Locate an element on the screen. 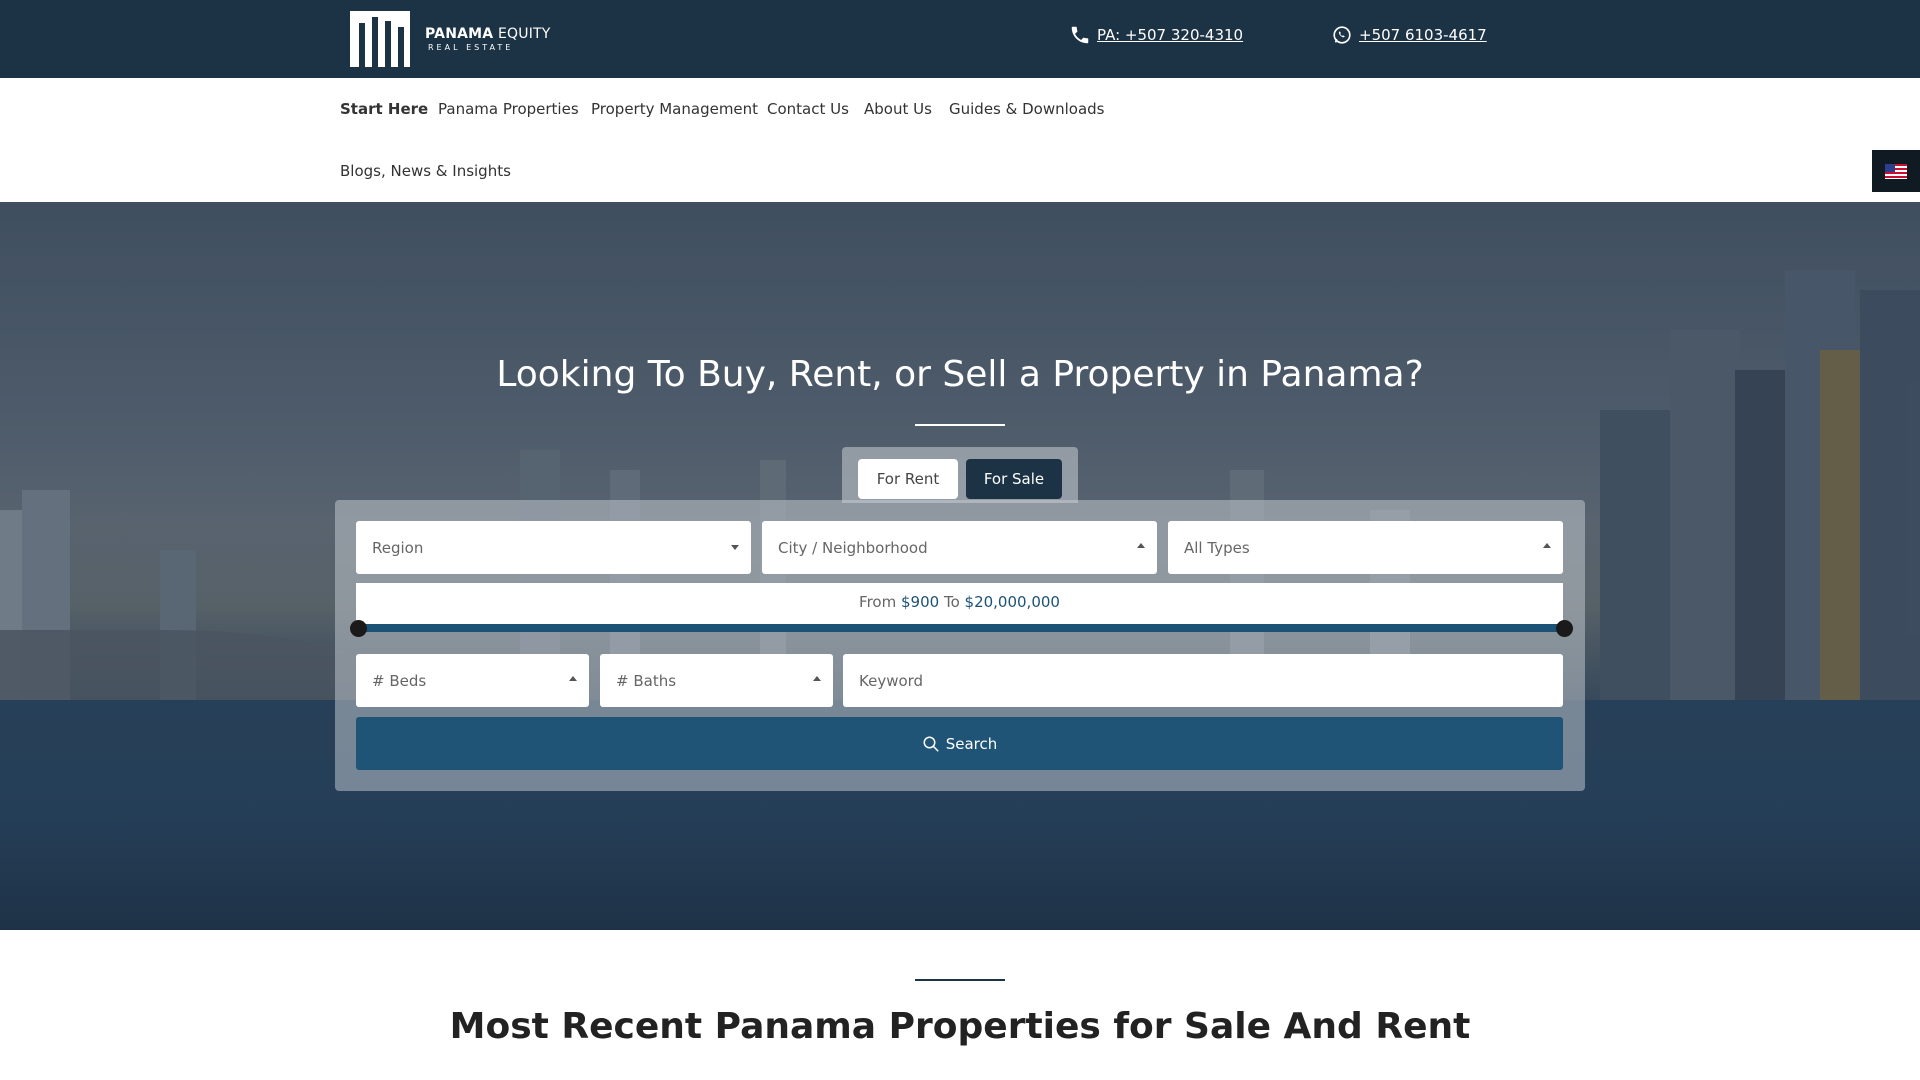 The height and width of the screenshot is (1080, 1920). phone-whatsapp-link: +507 6103-4617 is located at coordinates (1423, 35).